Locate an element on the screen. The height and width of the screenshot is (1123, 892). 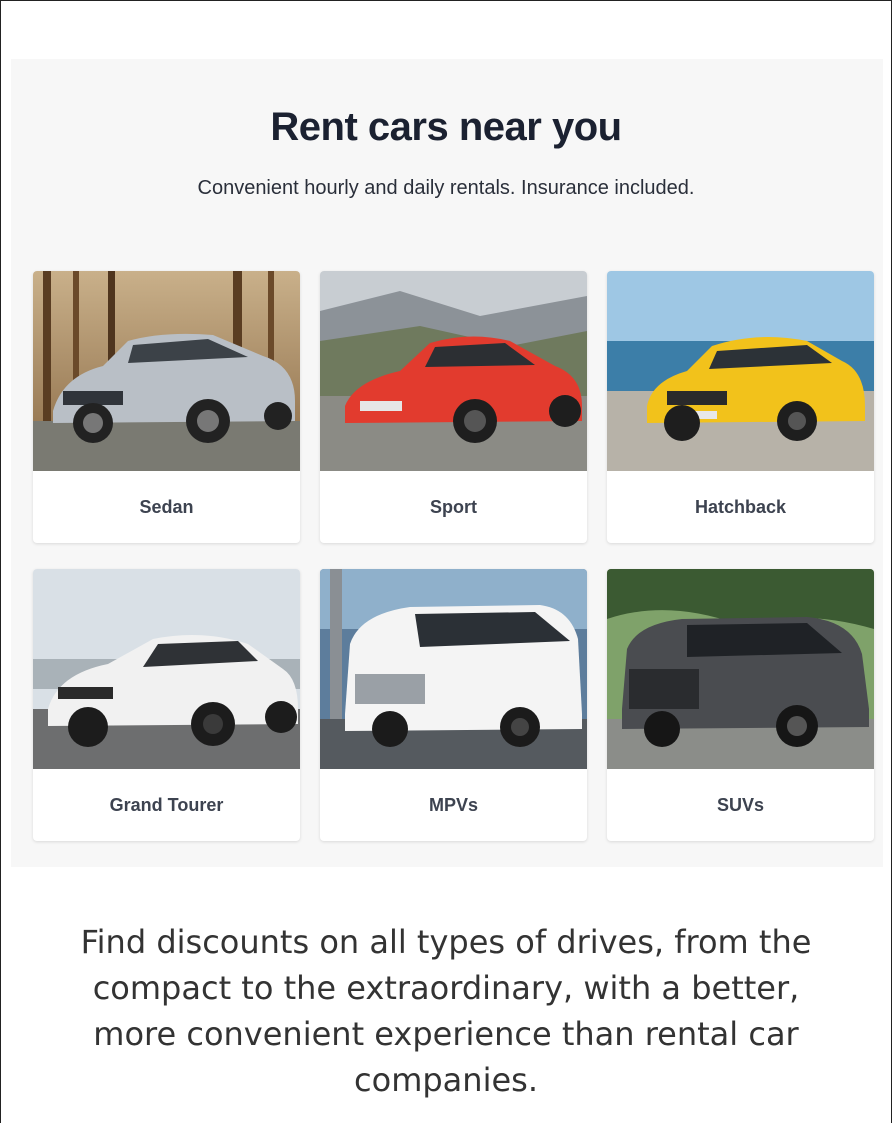
category-card-sedan: Sedan is located at coordinates (166, 407).